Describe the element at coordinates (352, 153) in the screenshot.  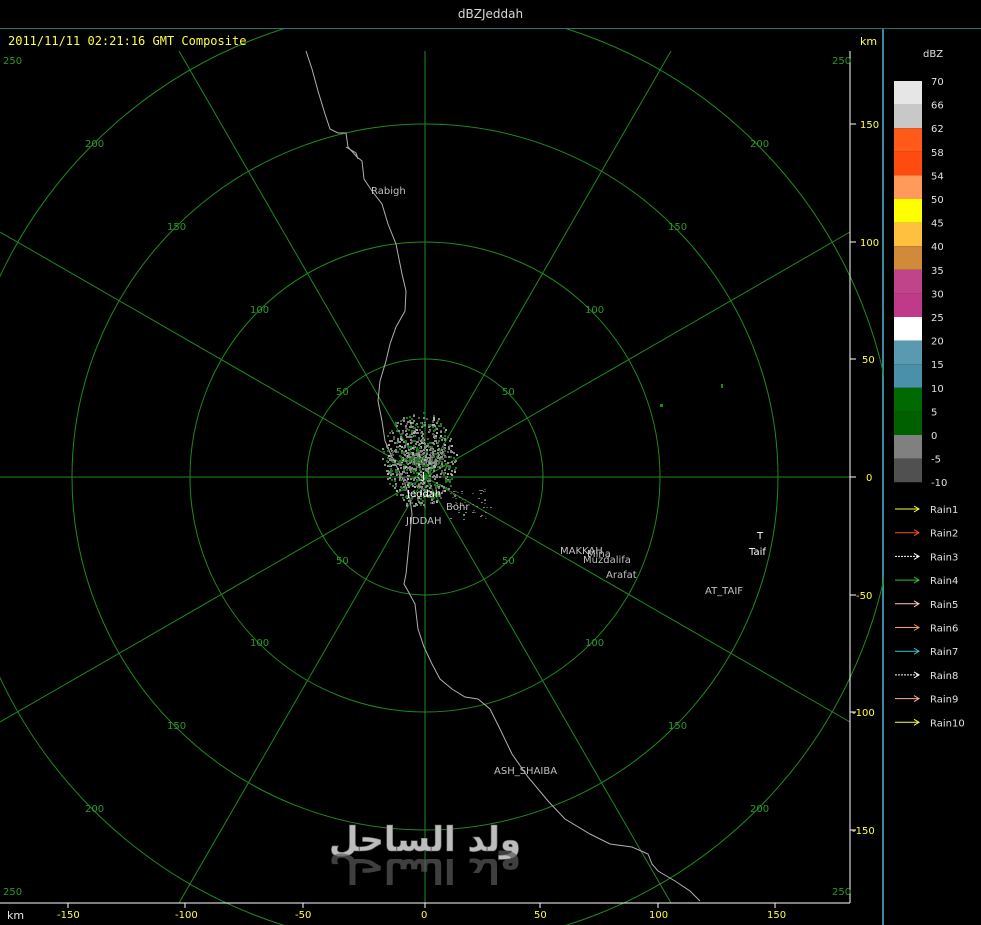
I see `coastline-islands` at that location.